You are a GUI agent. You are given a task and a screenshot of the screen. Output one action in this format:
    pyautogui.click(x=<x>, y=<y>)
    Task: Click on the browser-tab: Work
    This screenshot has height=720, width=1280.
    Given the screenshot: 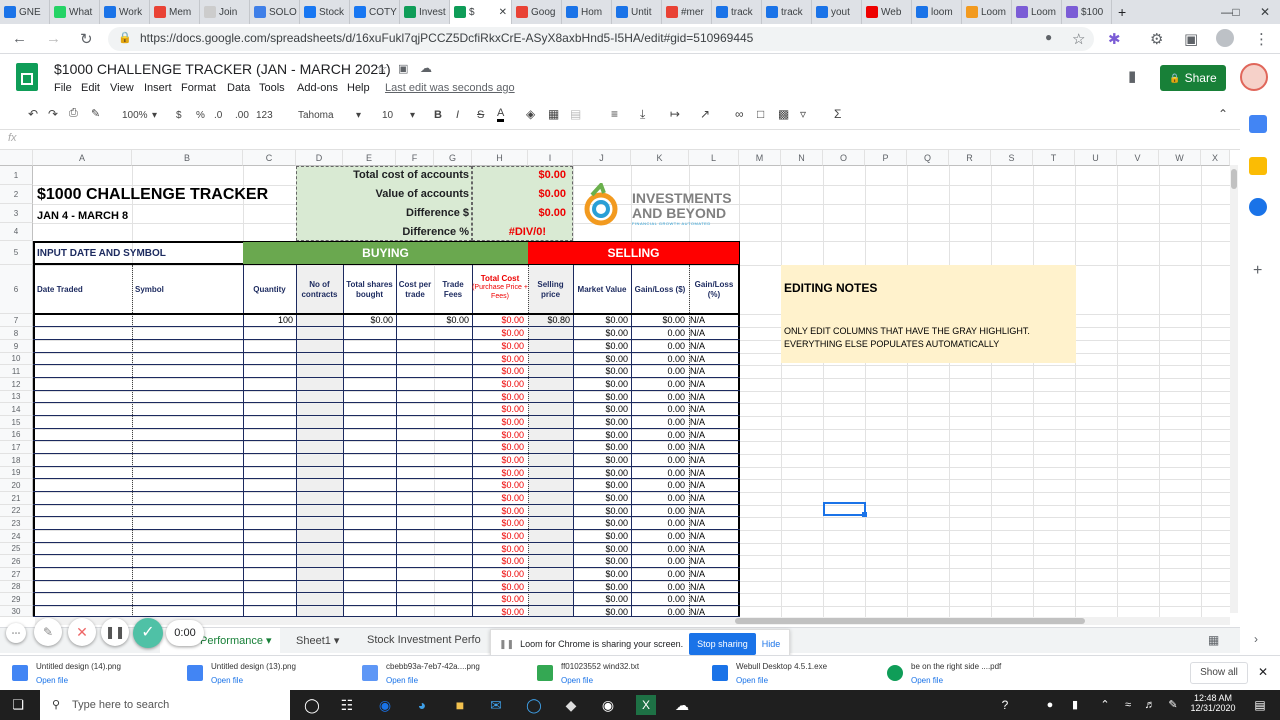 What is the action you would take?
    pyautogui.click(x=125, y=12)
    